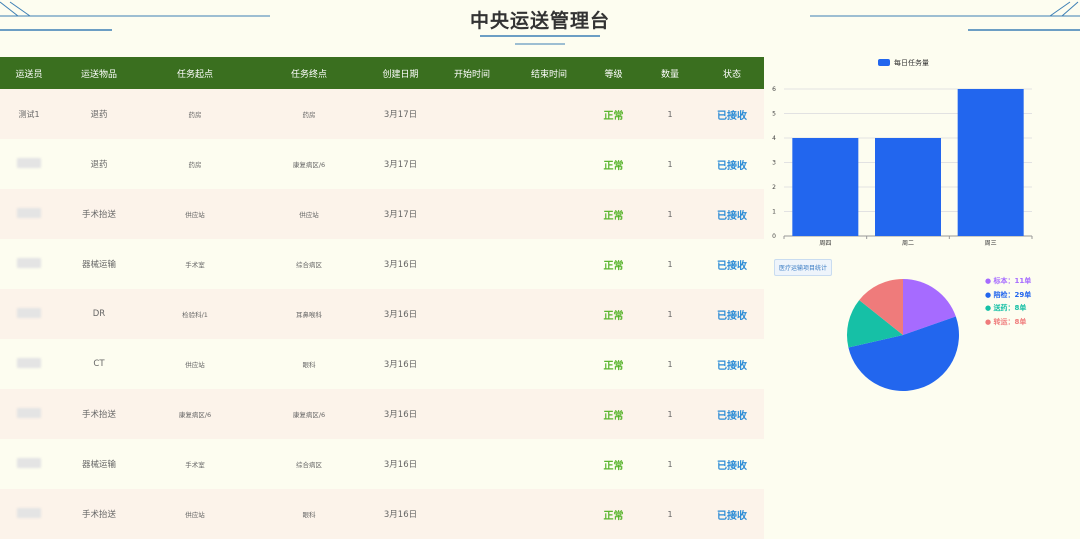 Image resolution: width=1080 pixels, height=539 pixels. I want to click on col-header-status: 状态, so click(732, 73).